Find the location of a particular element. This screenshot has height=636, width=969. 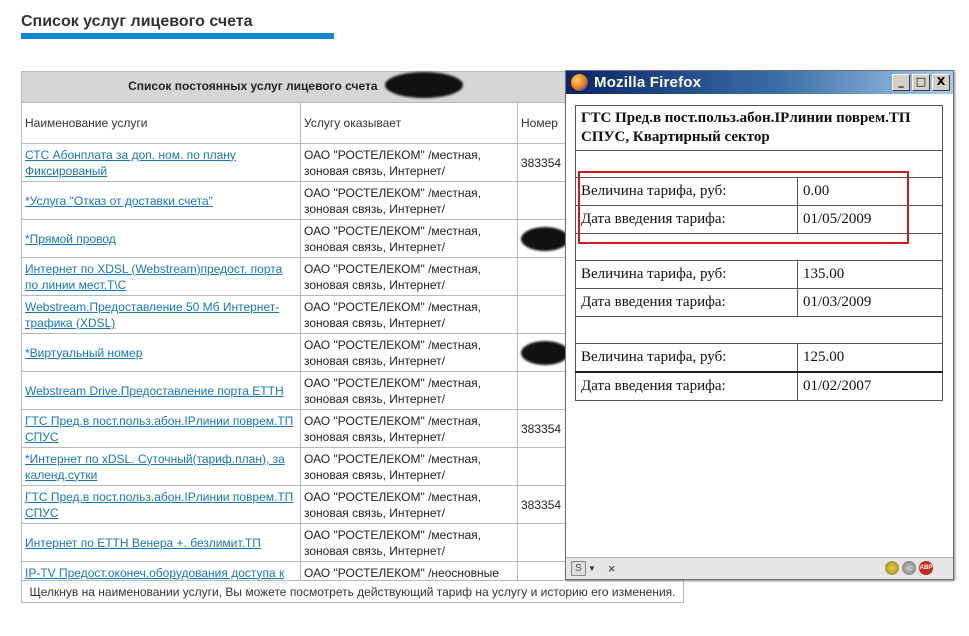

services-caption-text: Список постоянных услуг лицевого счета is located at coordinates (253, 86).